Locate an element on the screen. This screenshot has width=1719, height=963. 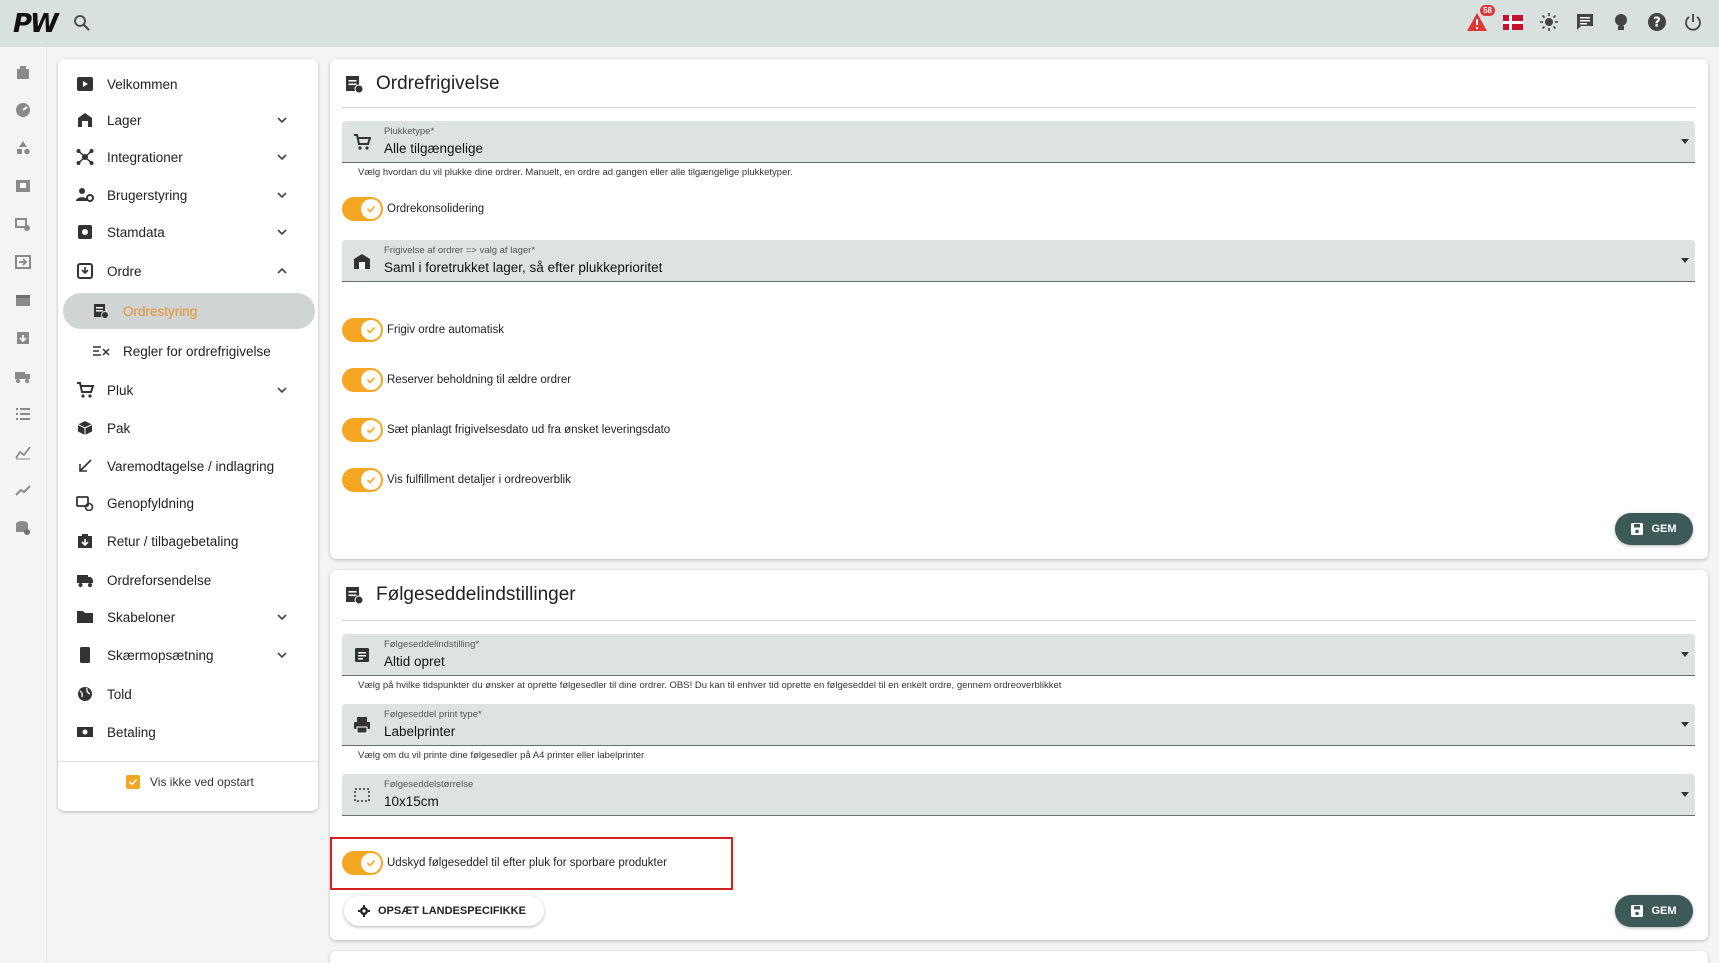
field-label: Følgeseddelindstilling* is located at coordinates (432, 644).